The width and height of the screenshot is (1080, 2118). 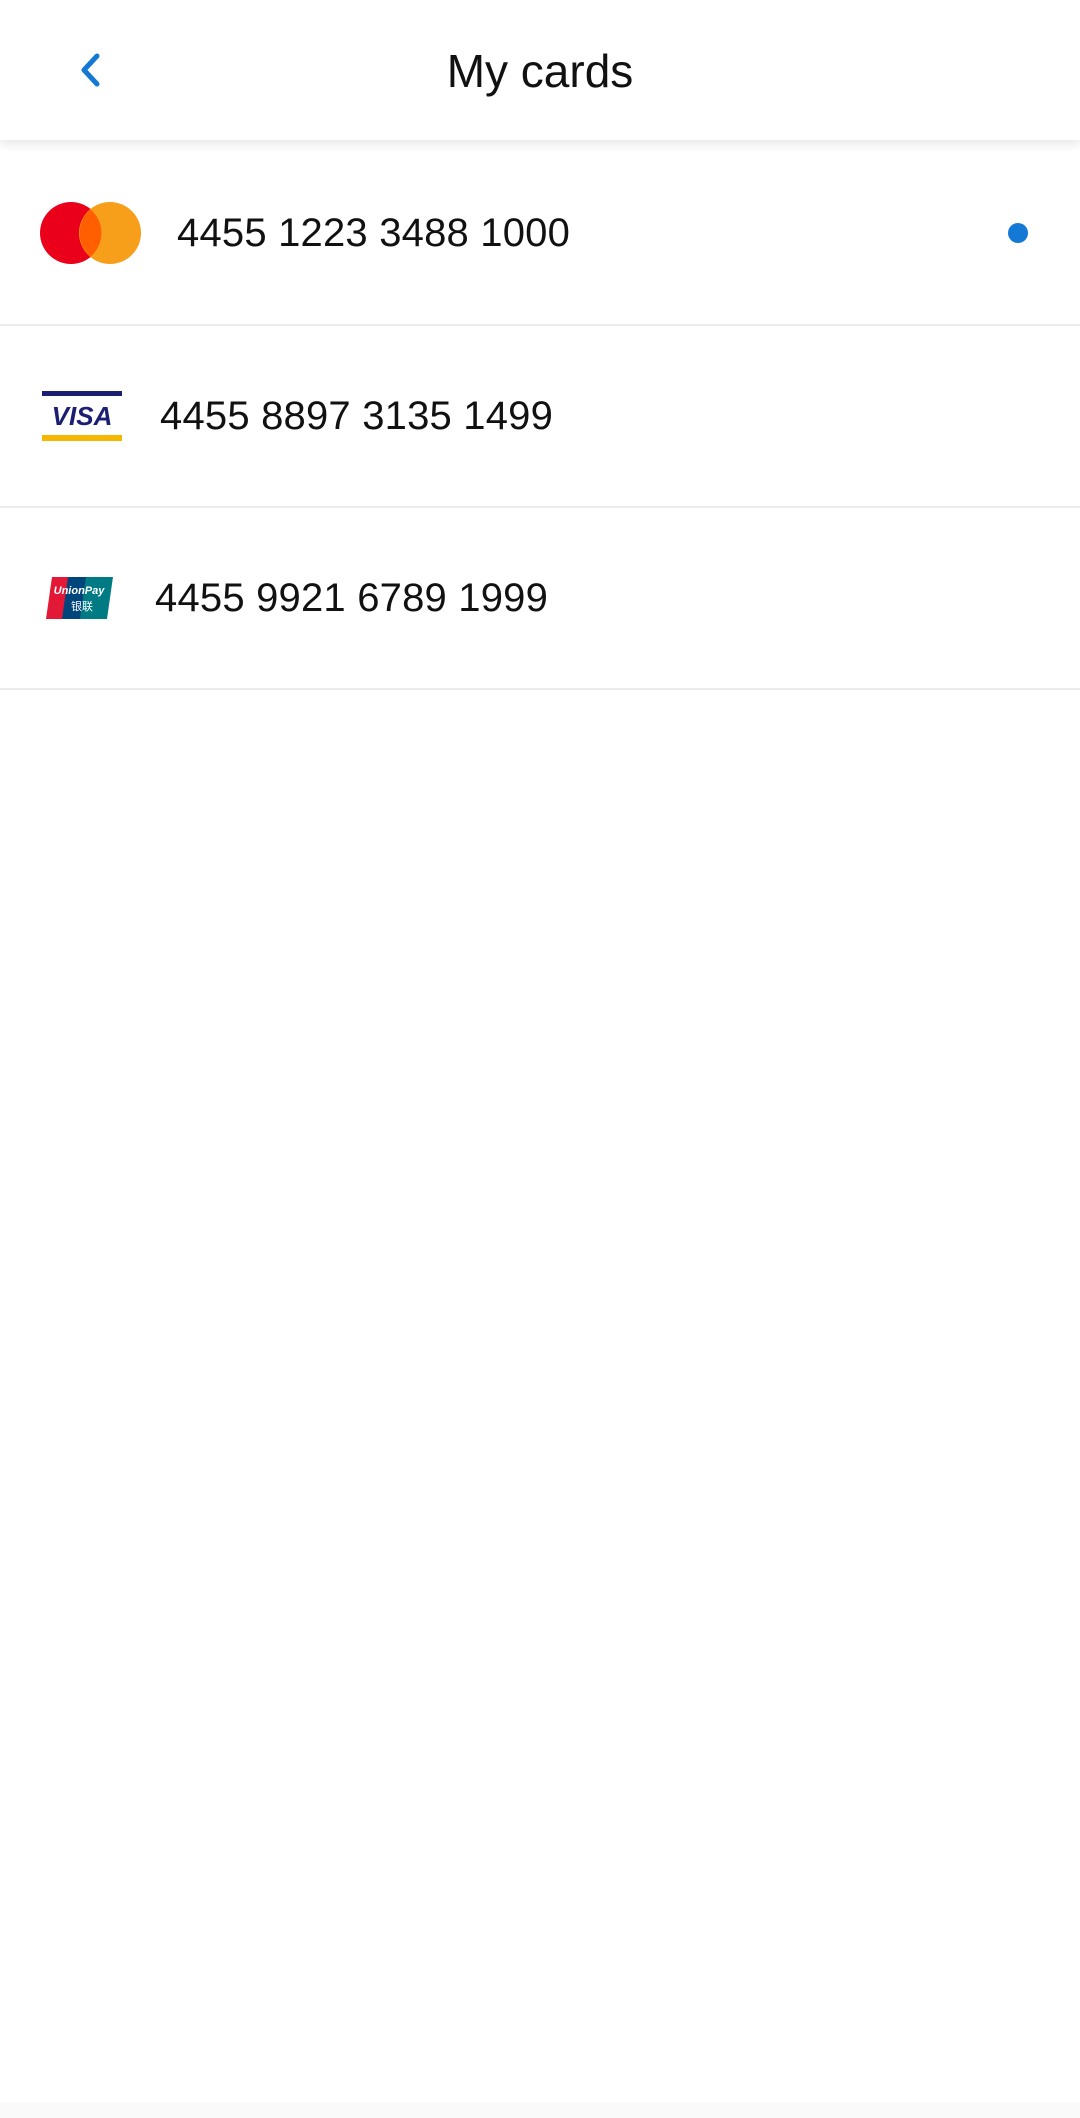 What do you see at coordinates (540, 2110) in the screenshot?
I see `bottom-edge` at bounding box center [540, 2110].